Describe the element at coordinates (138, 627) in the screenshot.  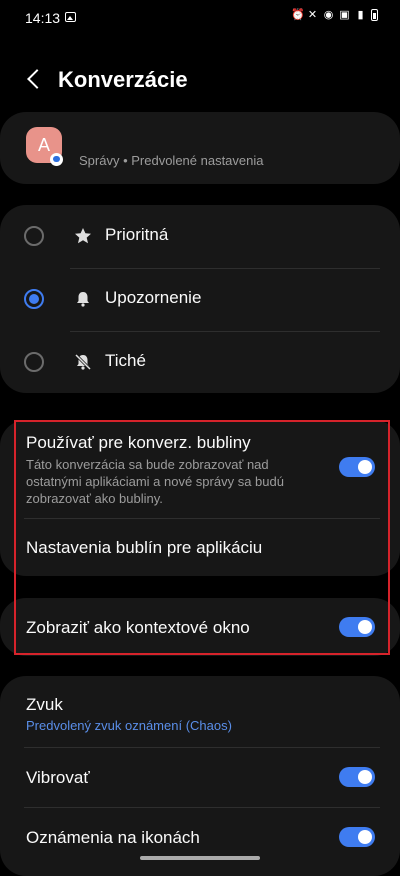
I see `popup-label: Zobraziť ako kontextové okno` at that location.